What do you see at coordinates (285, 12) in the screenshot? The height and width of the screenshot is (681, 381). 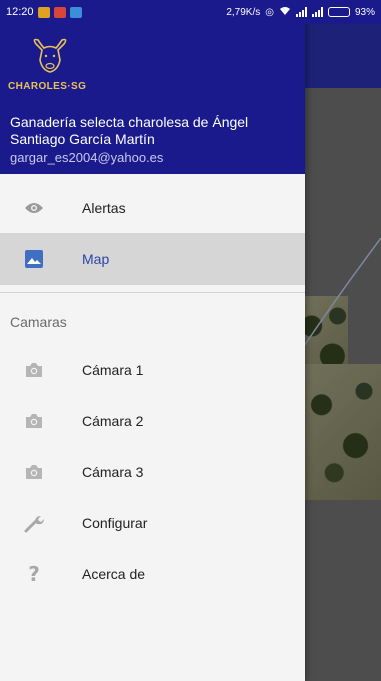 I see `wifi-icon` at bounding box center [285, 12].